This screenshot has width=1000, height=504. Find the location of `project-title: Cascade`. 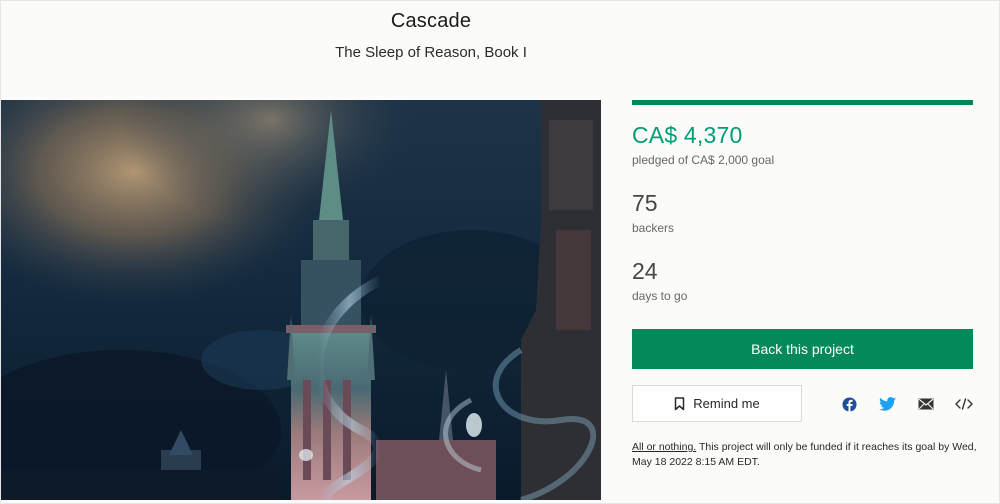

project-title: Cascade is located at coordinates (431, 21).